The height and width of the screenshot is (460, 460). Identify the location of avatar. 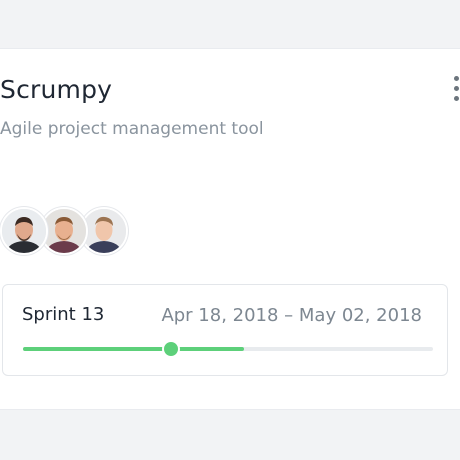
(24, 231).